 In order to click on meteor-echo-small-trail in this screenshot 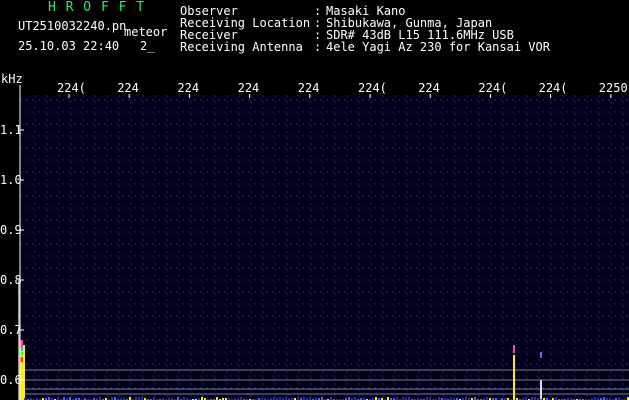, I will do `click(541, 390)`.